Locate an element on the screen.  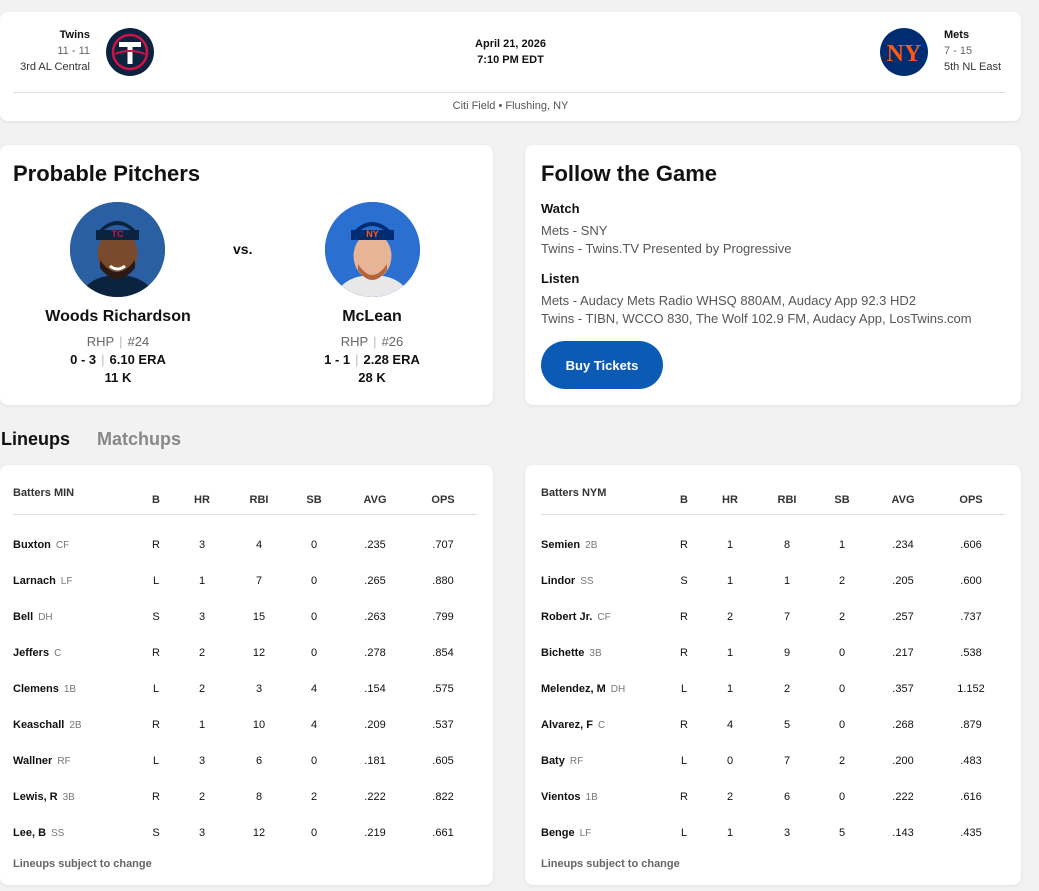
stat-avg: .205 is located at coordinates (903, 581).